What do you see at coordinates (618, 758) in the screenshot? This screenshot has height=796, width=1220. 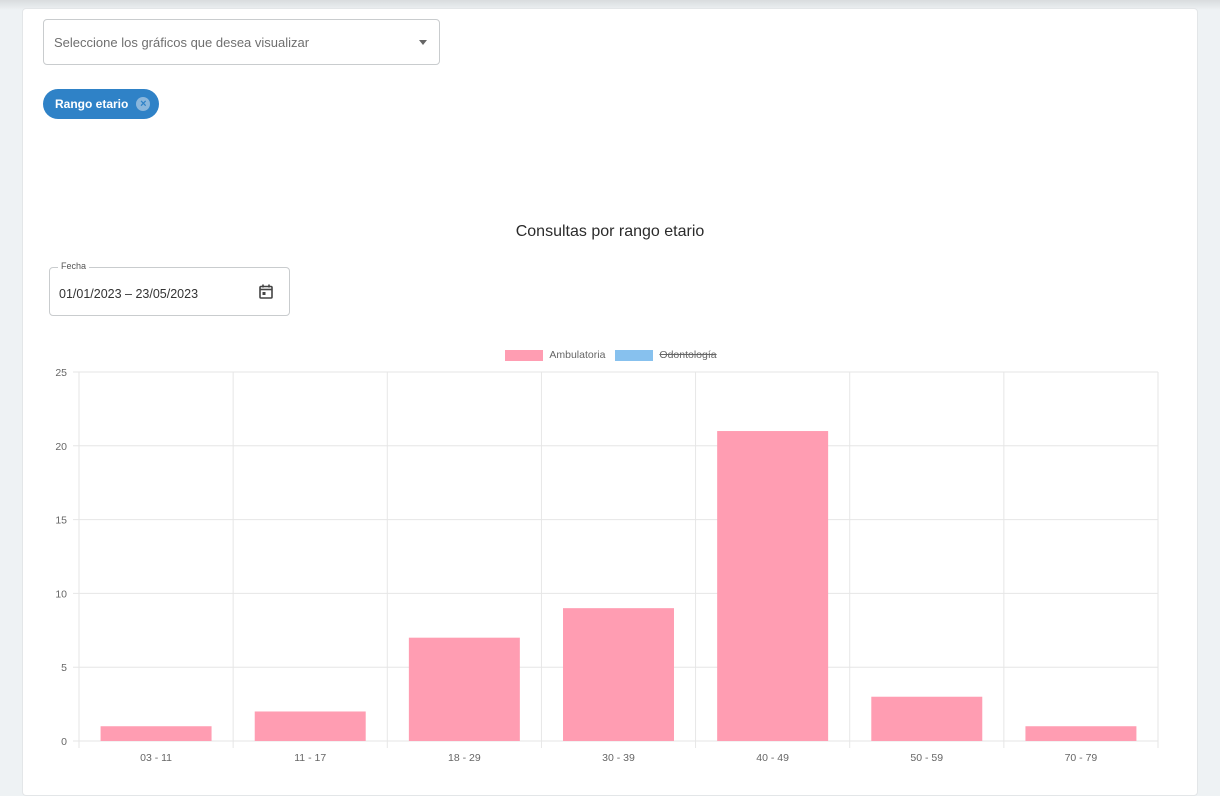 I see `x-tick-label: 30 - 39` at bounding box center [618, 758].